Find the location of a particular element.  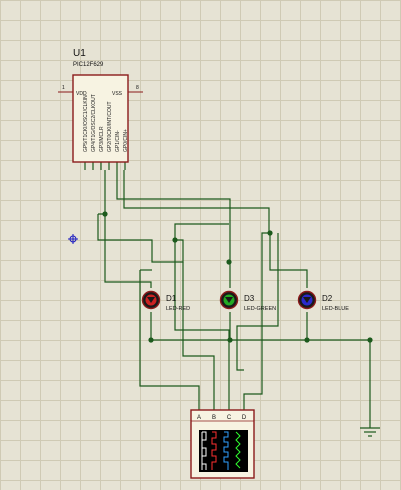

origin-marker is located at coordinates (73, 239).